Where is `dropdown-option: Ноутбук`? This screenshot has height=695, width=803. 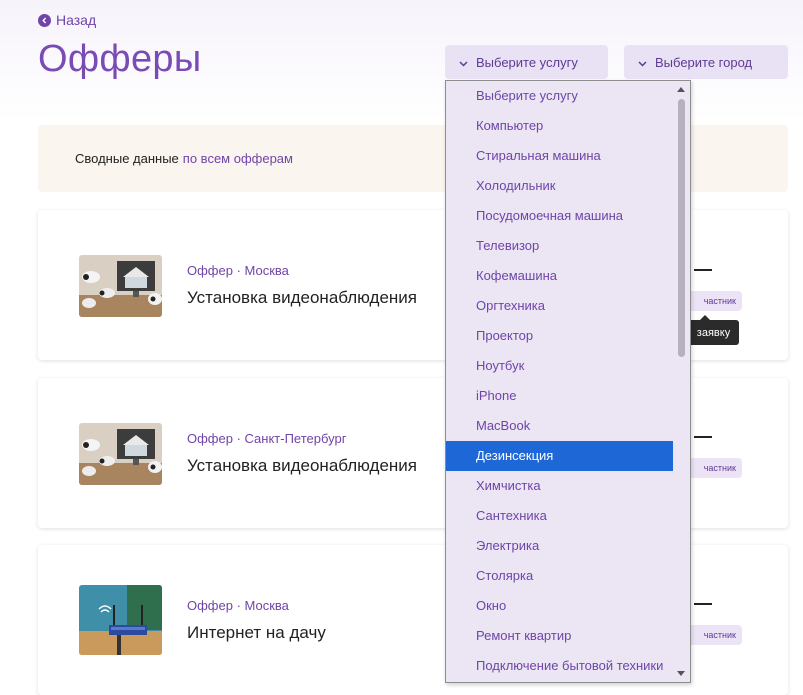
dropdown-option: Ноутбук is located at coordinates (559, 366).